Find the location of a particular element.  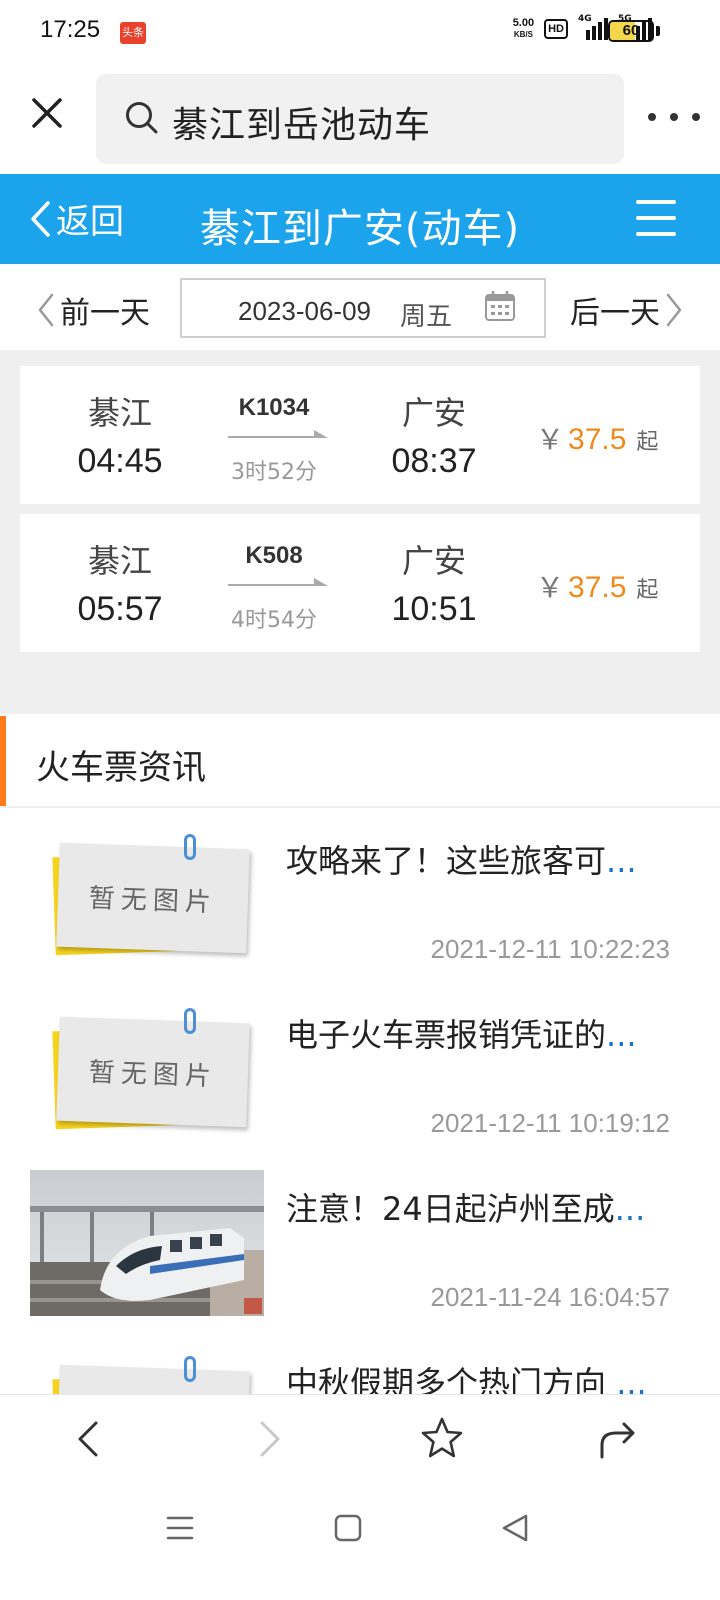

forward-arrow-icon is located at coordinates (270, 1439).